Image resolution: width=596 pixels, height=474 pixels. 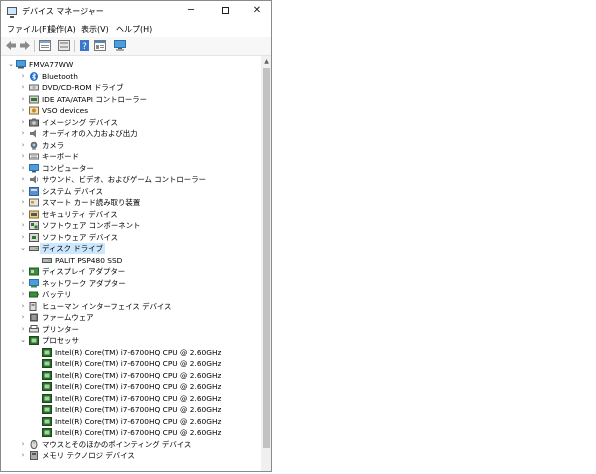 I want to click on show-hidden-devices-icon, so click(x=64, y=45).